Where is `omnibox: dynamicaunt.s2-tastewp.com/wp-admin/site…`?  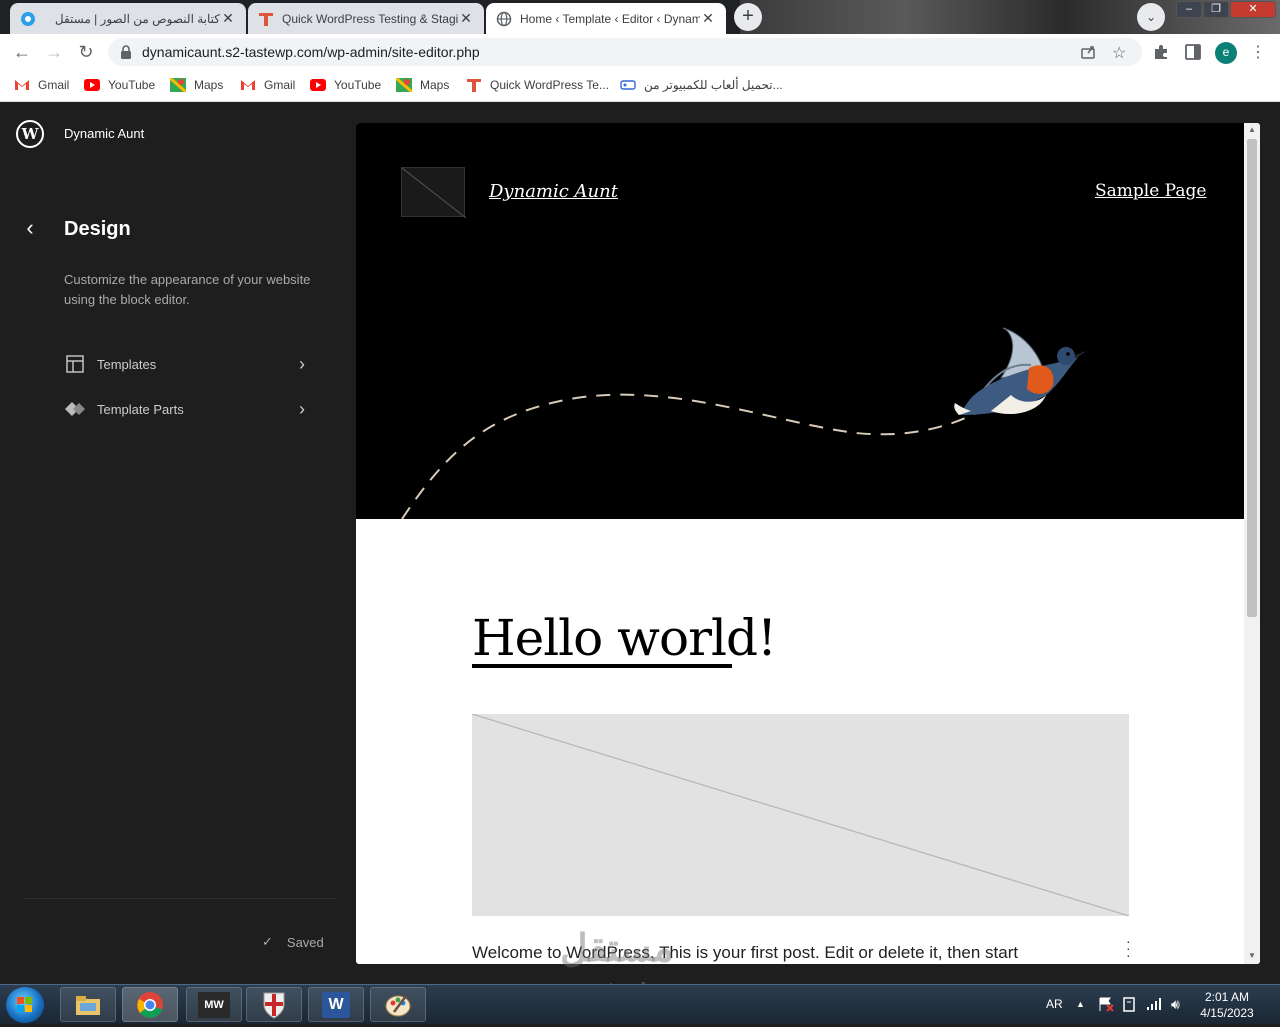 omnibox: dynamicaunt.s2-tastewp.com/wp-admin/site… is located at coordinates (625, 52).